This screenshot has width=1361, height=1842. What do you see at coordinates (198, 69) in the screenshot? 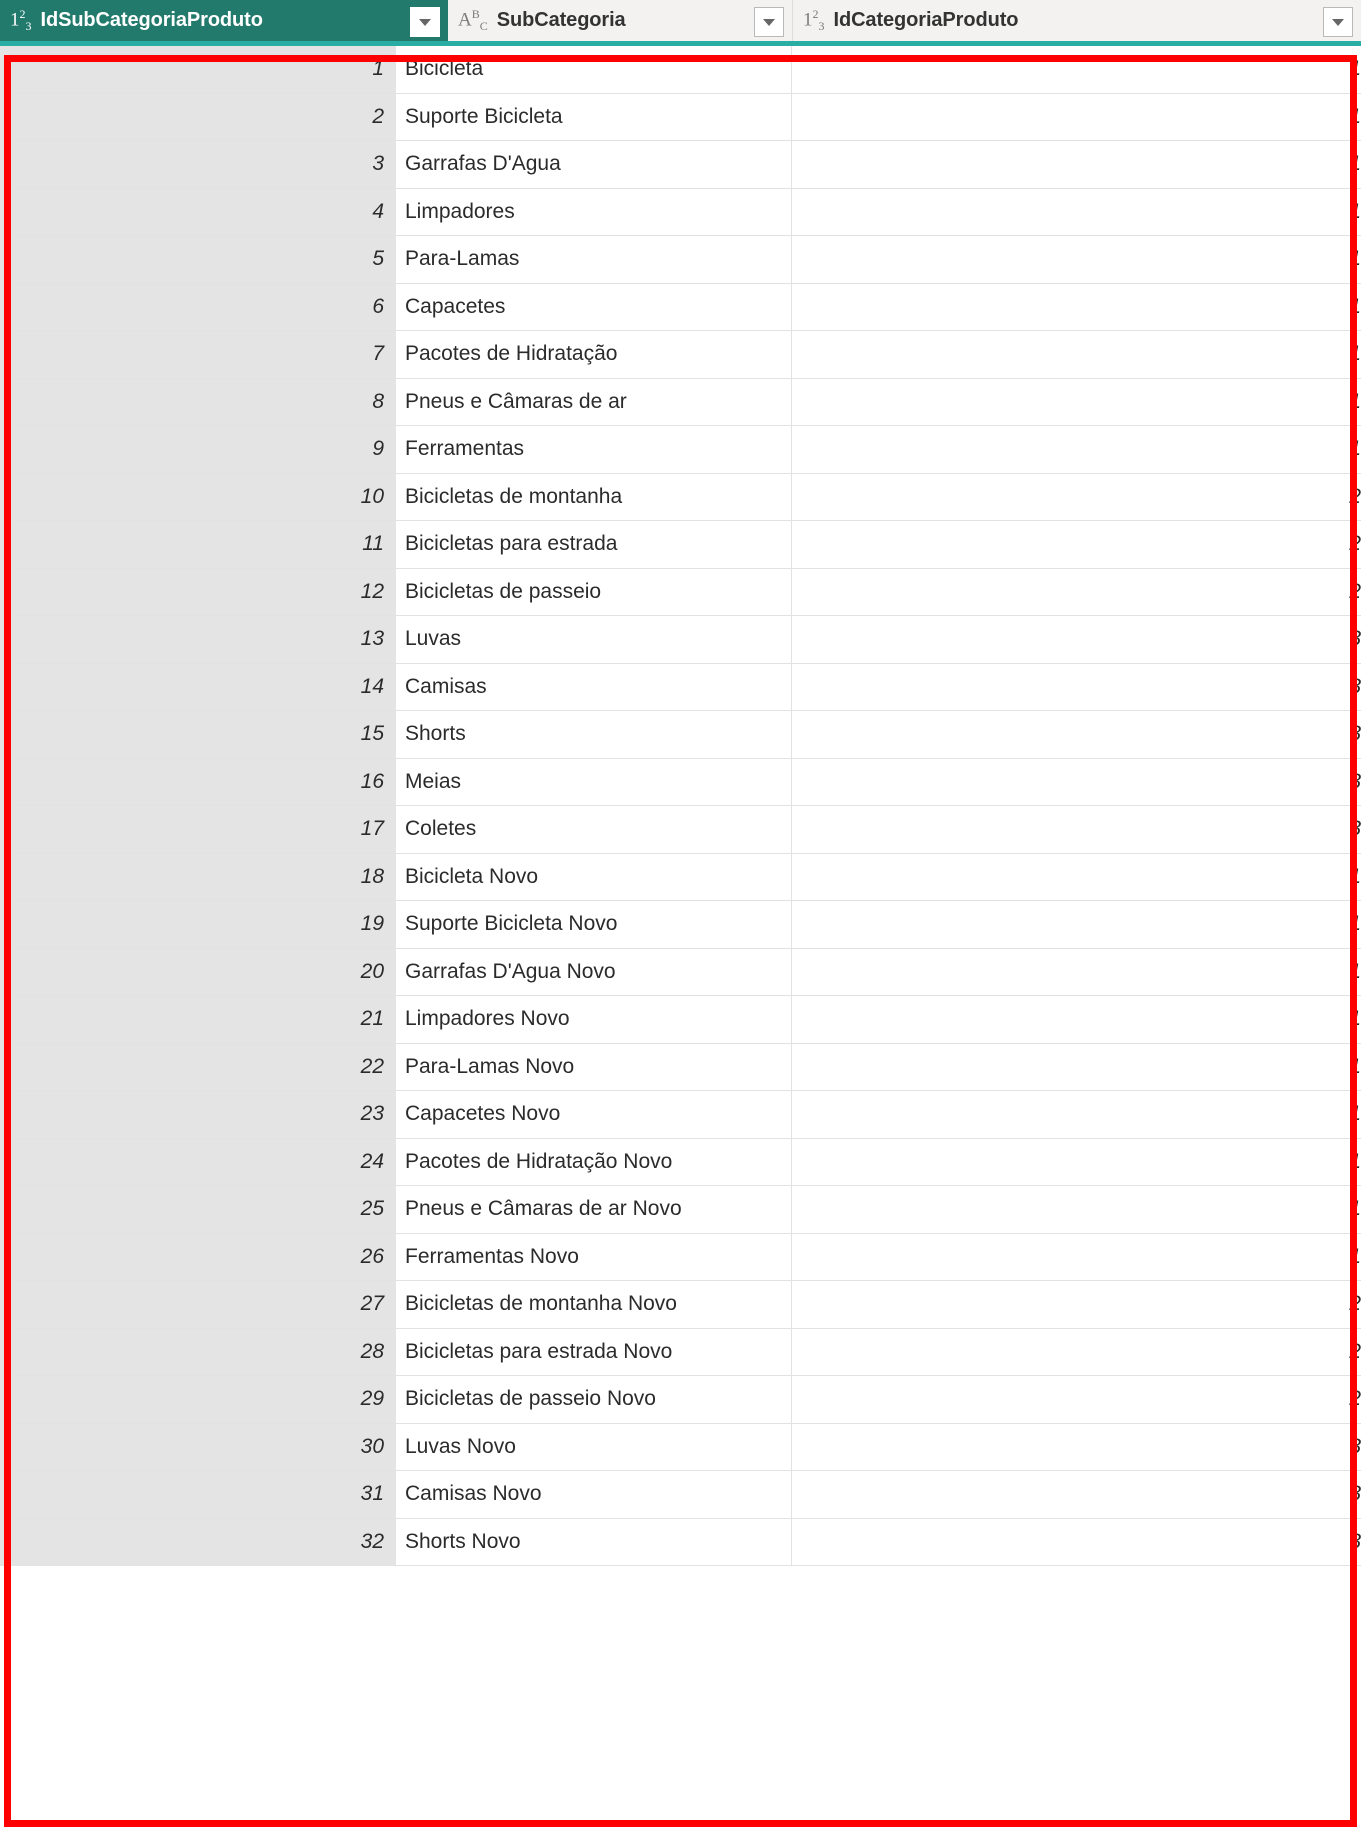
I see `cell-idsubcategoriaproduto: 1` at bounding box center [198, 69].